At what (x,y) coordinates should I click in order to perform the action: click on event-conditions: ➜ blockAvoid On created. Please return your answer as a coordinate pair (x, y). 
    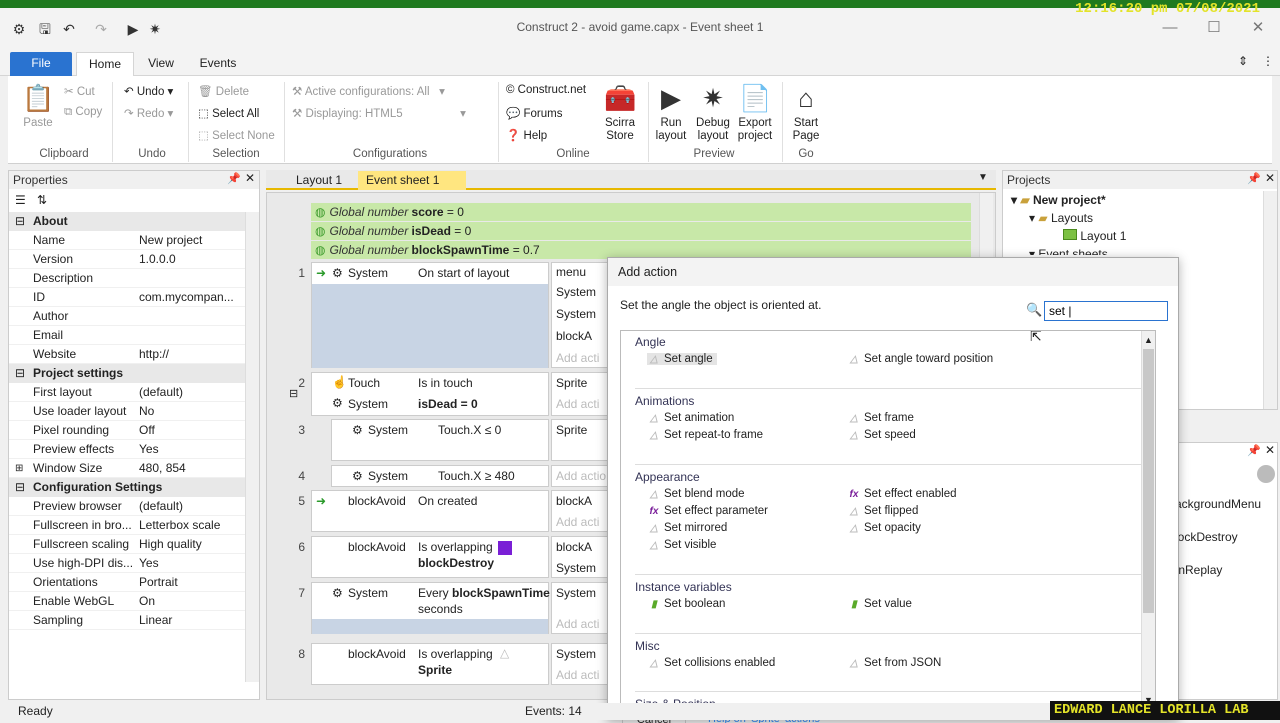
    Looking at the image, I should click on (430, 511).